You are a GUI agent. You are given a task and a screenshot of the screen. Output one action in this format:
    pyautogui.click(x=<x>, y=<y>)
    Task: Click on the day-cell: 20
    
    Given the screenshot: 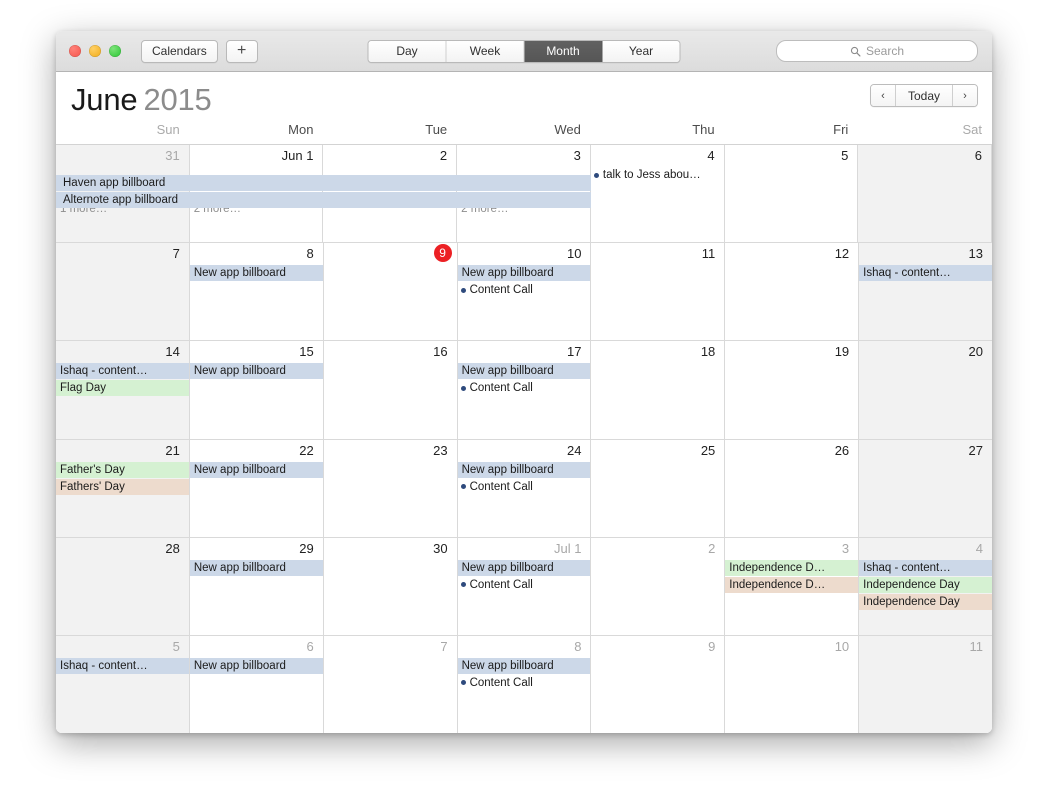 What is the action you would take?
    pyautogui.click(x=925, y=390)
    